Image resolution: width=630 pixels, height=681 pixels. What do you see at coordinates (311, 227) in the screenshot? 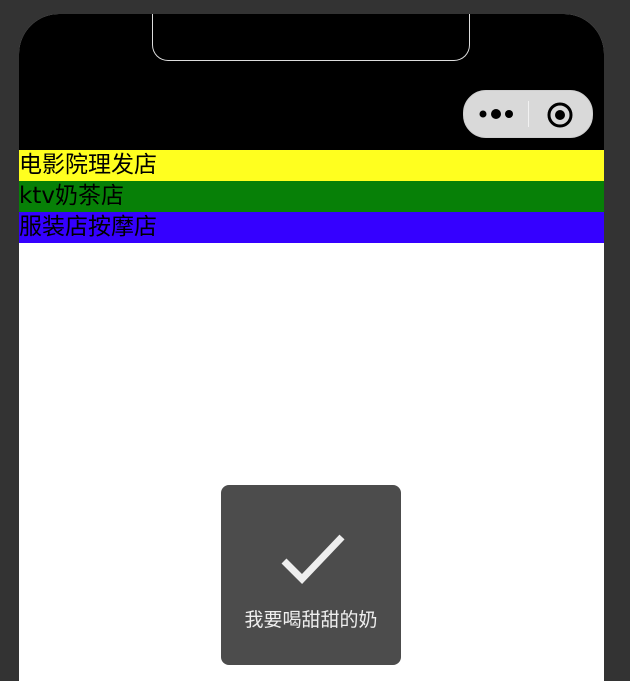
I see `list-item: 服装店按摩店` at bounding box center [311, 227].